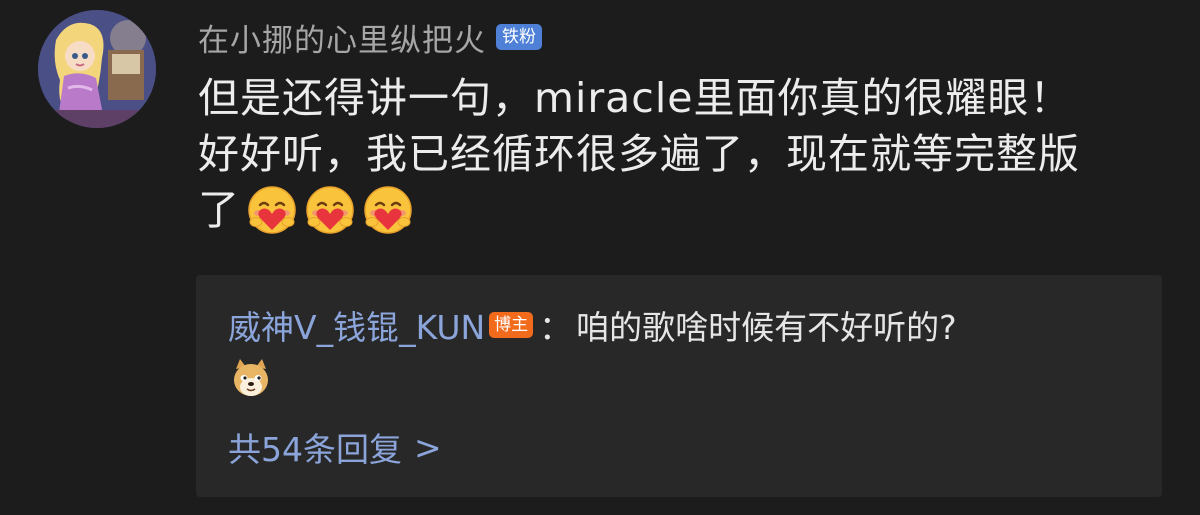  I want to click on comment-line-1: 但是还得讲一句，miracle里面你真的很耀眼！, so click(635, 98).